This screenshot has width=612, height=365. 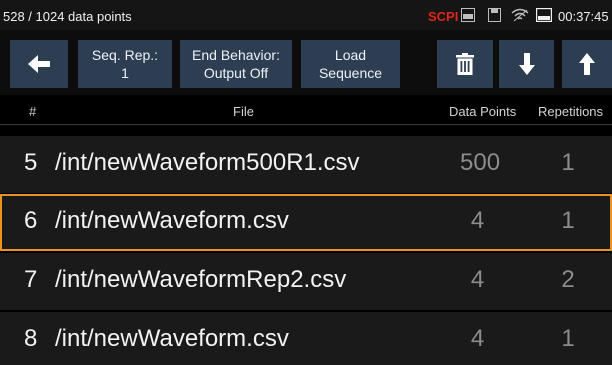 I want to click on arrow-down-icon, so click(x=526, y=64).